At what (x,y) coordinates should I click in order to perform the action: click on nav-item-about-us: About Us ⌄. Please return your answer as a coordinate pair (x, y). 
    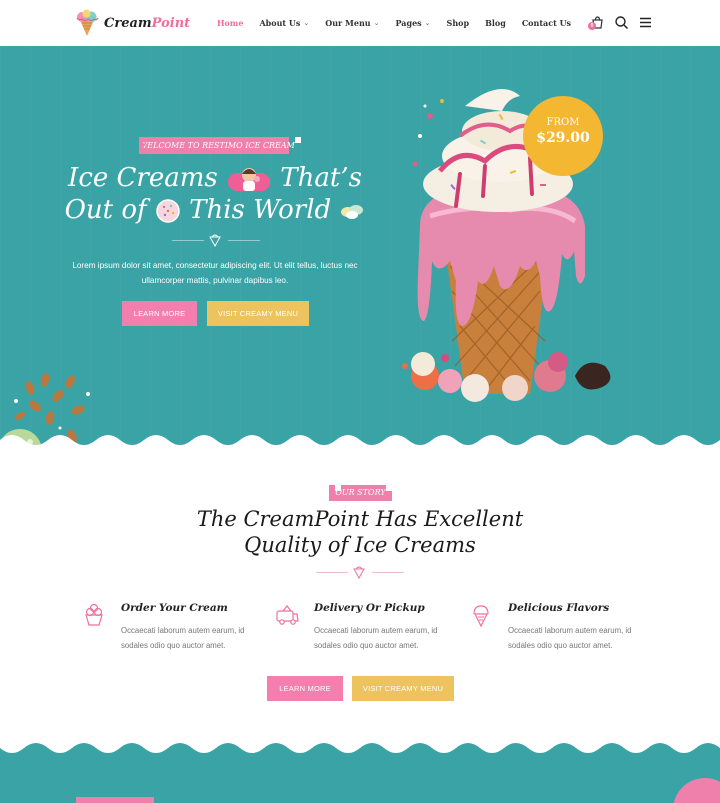
    Looking at the image, I should click on (284, 23).